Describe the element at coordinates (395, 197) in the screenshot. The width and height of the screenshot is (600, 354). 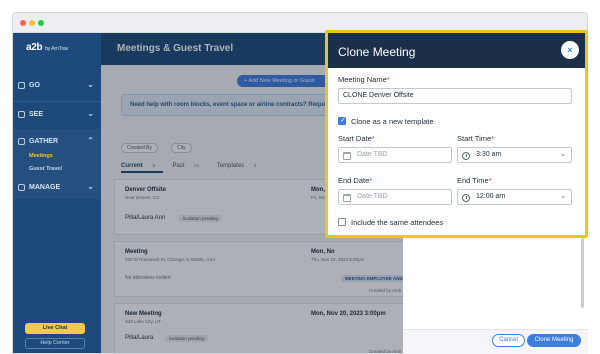
I see `end-date-input: Date TBD` at that location.